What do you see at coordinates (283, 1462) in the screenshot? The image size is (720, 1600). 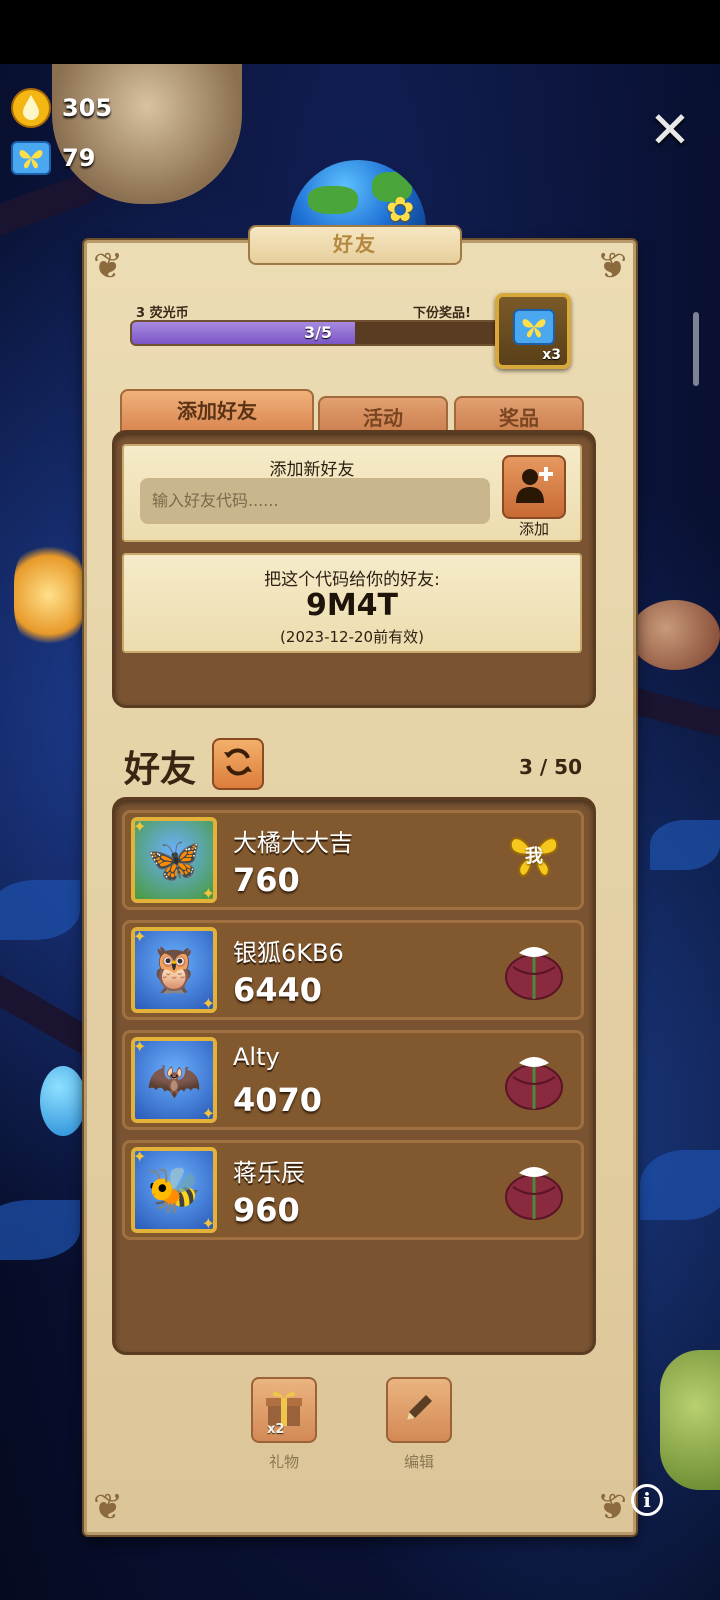 I see `gift-label: 礼物` at bounding box center [283, 1462].